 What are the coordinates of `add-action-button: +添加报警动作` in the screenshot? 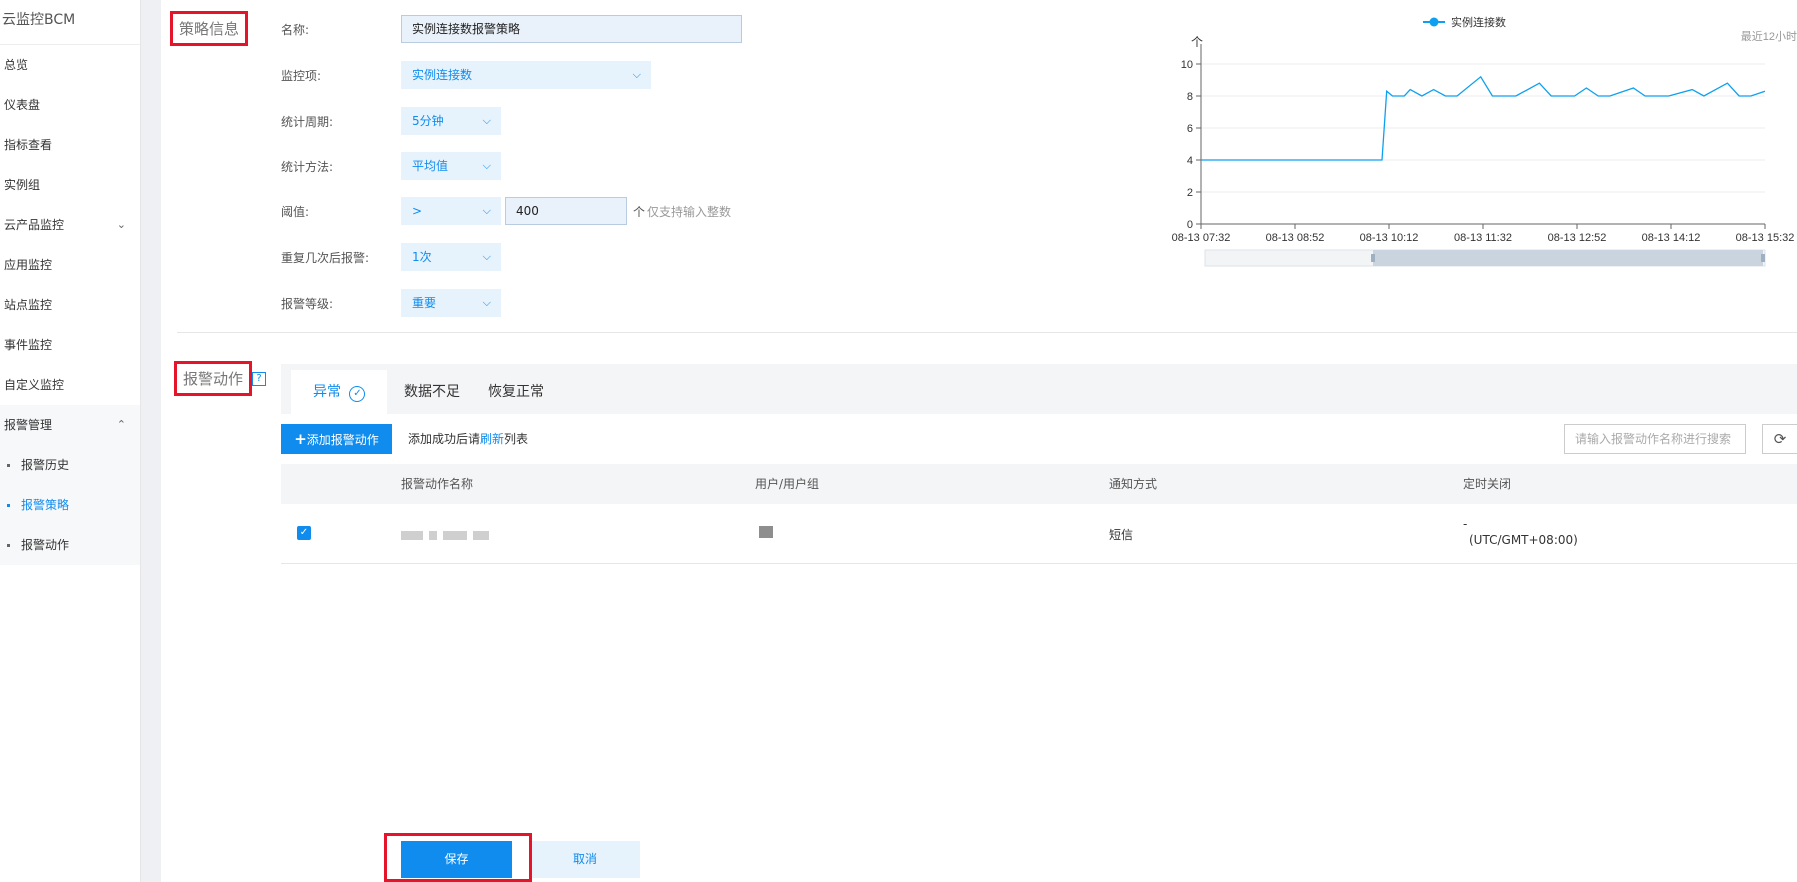 It's located at (336, 439).